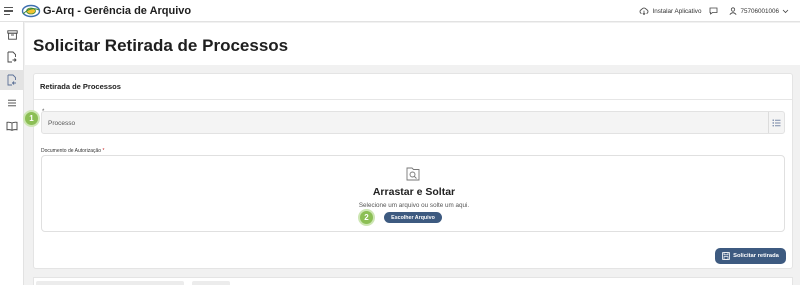 The height and width of the screenshot is (285, 800). Describe the element at coordinates (733, 11) in the screenshot. I see `user-icon` at that location.